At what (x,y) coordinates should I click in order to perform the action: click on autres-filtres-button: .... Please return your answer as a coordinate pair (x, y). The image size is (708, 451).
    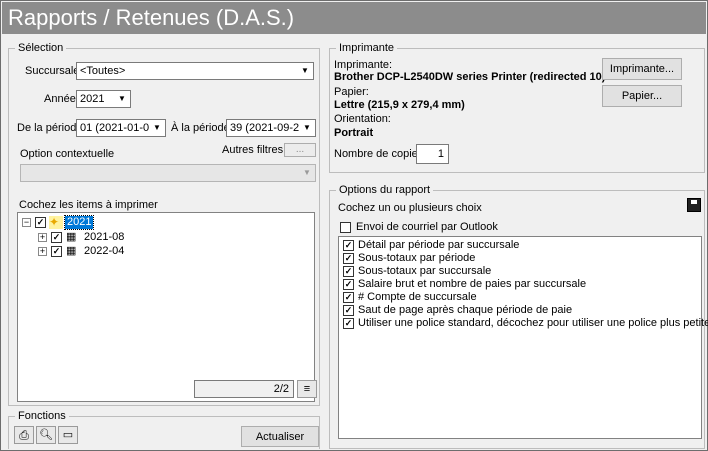
    Looking at the image, I should click on (300, 150).